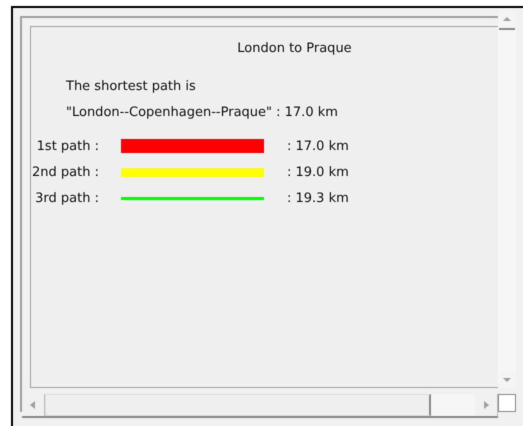  I want to click on path-distance: : 19.0 km, so click(318, 172).